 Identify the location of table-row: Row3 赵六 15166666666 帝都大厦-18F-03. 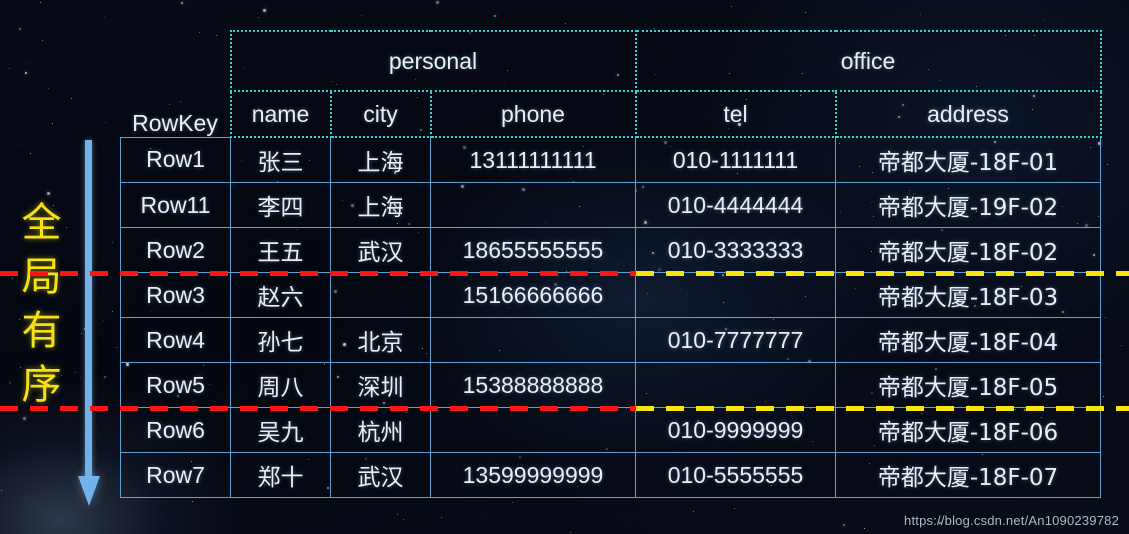
(610, 295).